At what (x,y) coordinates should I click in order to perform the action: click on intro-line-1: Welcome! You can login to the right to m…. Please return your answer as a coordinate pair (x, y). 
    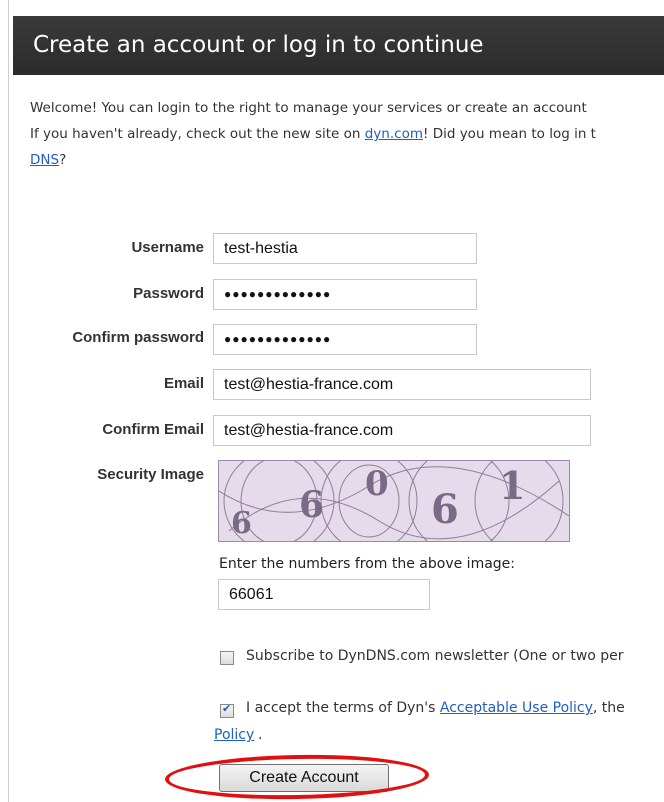
    Looking at the image, I should click on (308, 108).